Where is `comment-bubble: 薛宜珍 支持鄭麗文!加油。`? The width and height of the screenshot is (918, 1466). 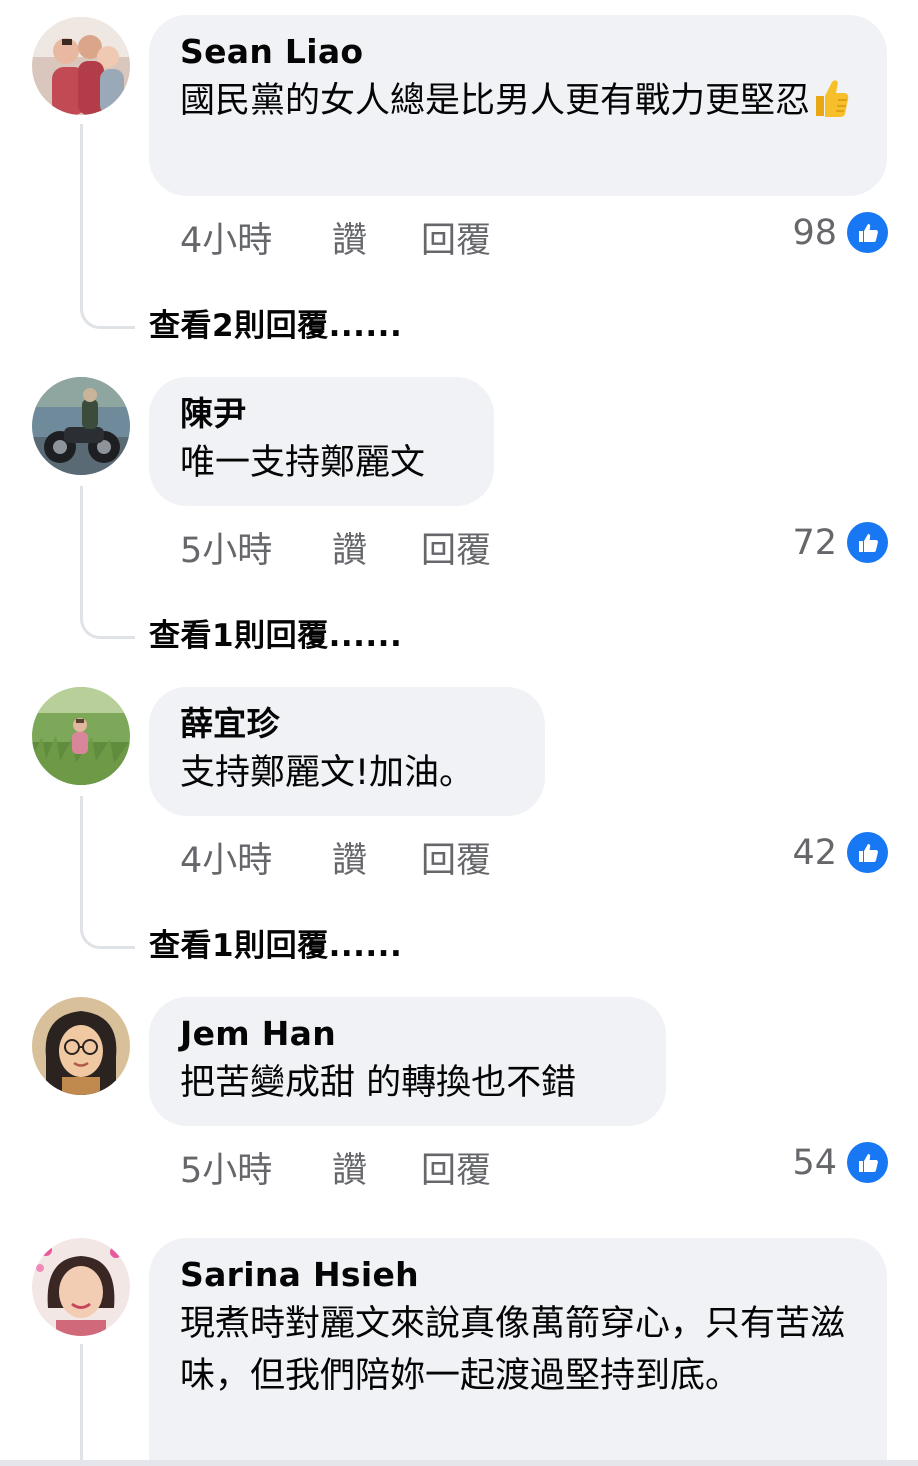 comment-bubble: 薛宜珍 支持鄭麗文!加油。 is located at coordinates (347, 751).